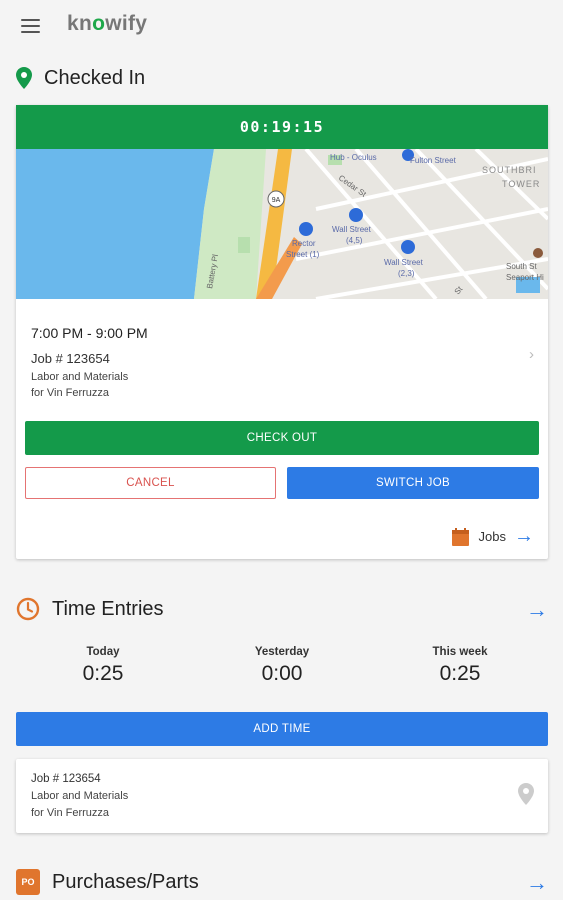 The height and width of the screenshot is (900, 563). I want to click on purchases-arrow-icon: →, so click(537, 883).